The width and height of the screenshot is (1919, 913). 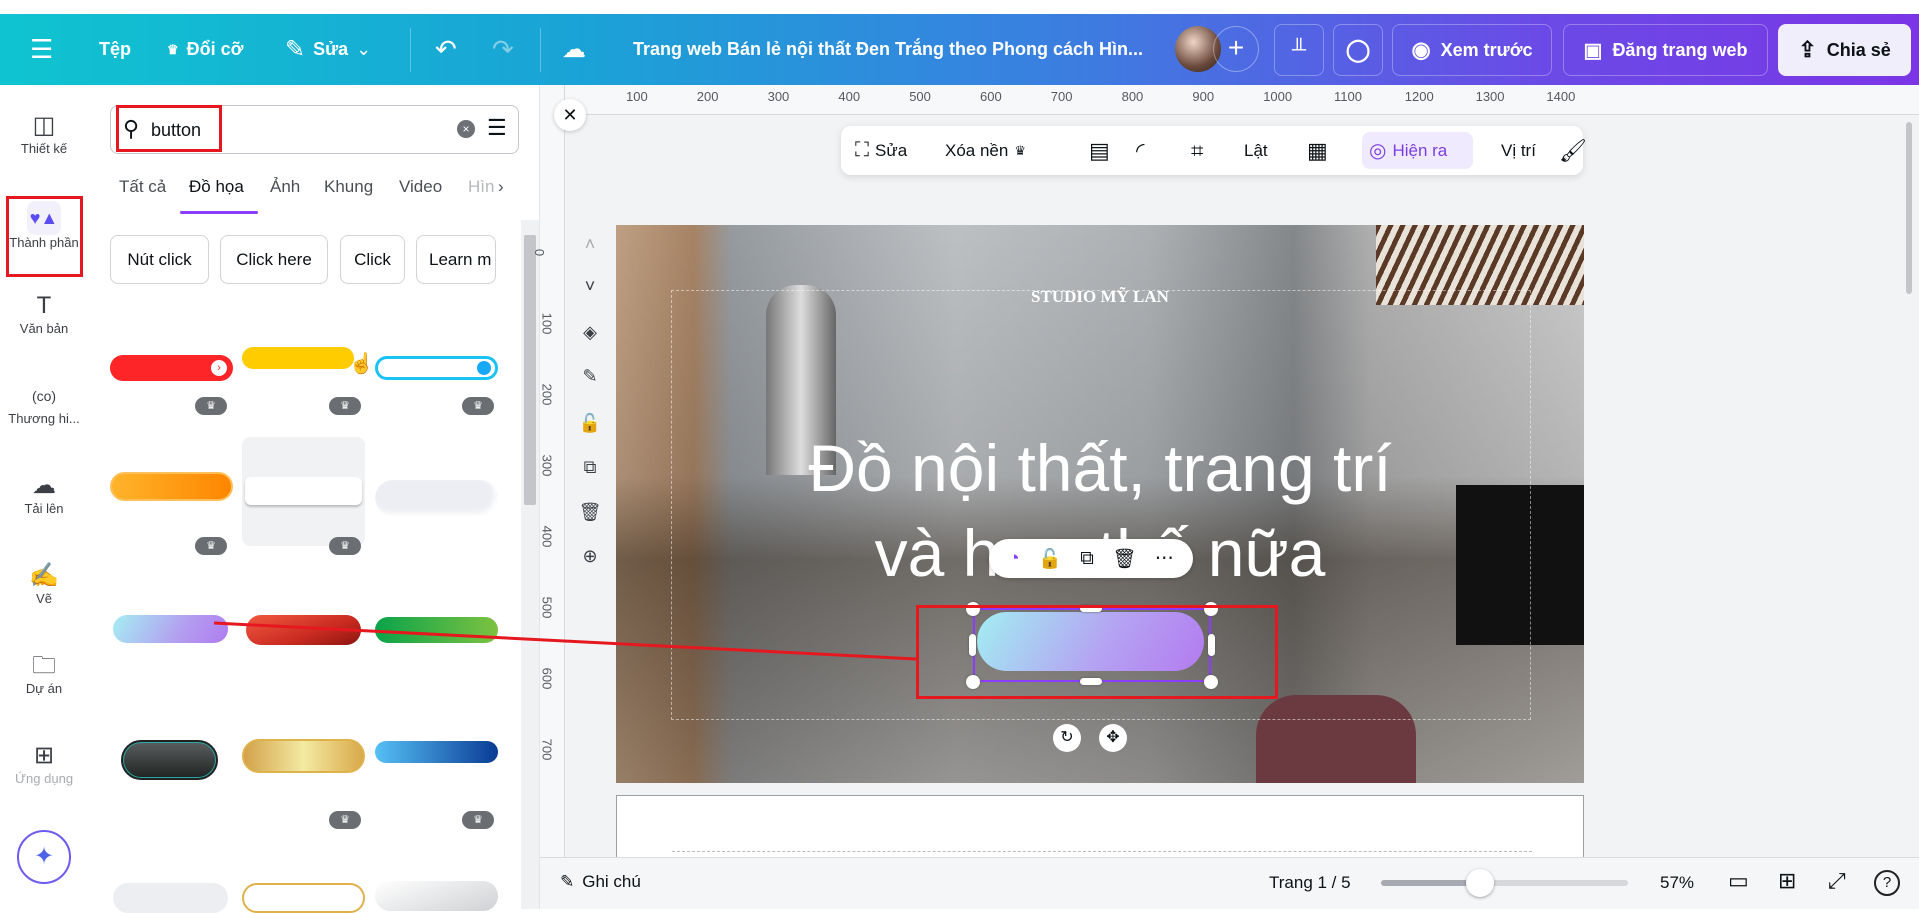 What do you see at coordinates (1887, 883) in the screenshot?
I see `help-icon: ?` at bounding box center [1887, 883].